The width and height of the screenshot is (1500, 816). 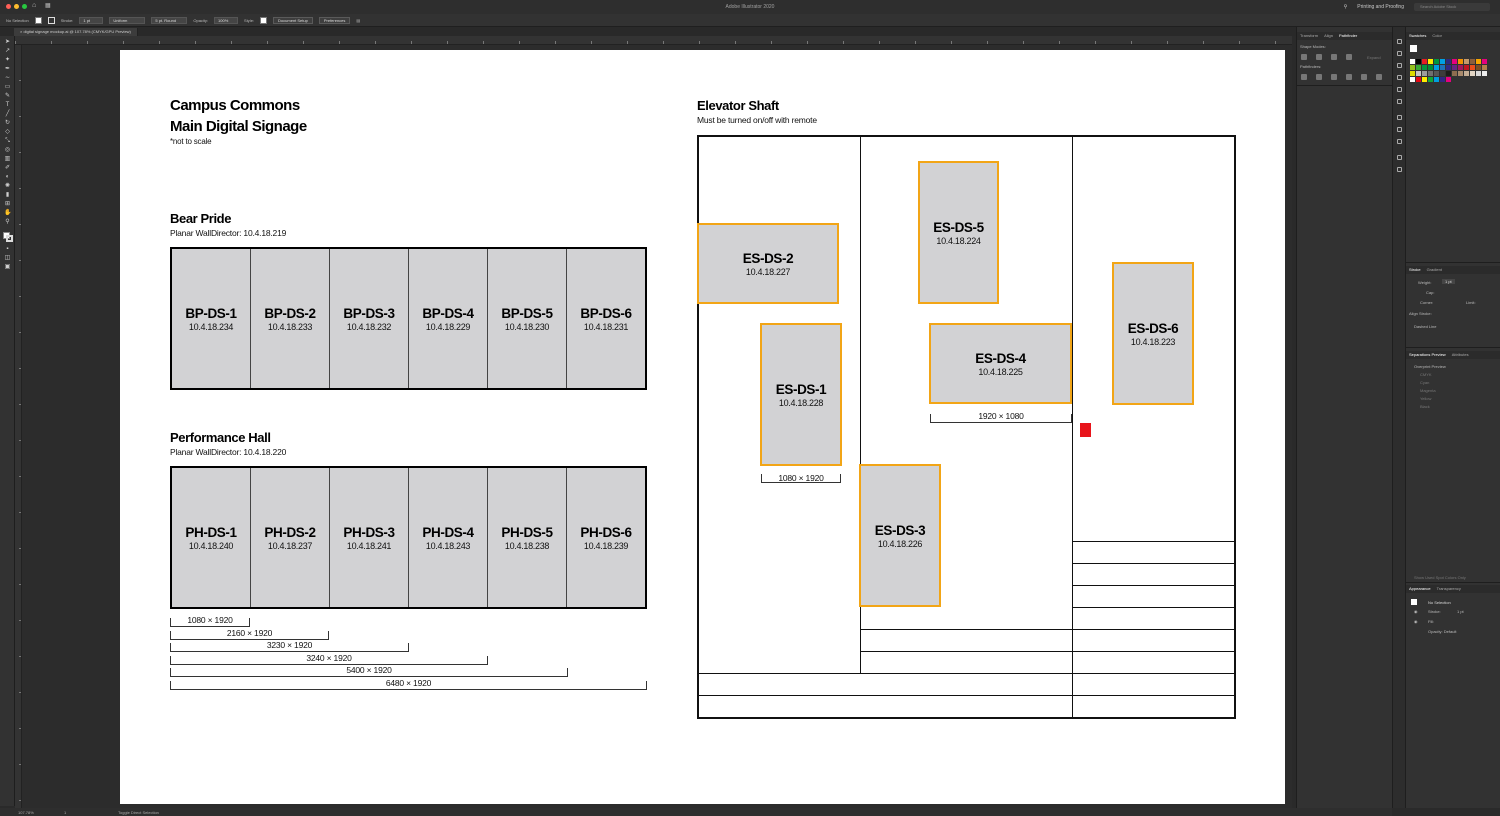 I want to click on workspace-switcher: Printing and Proofing, so click(x=1380, y=7).